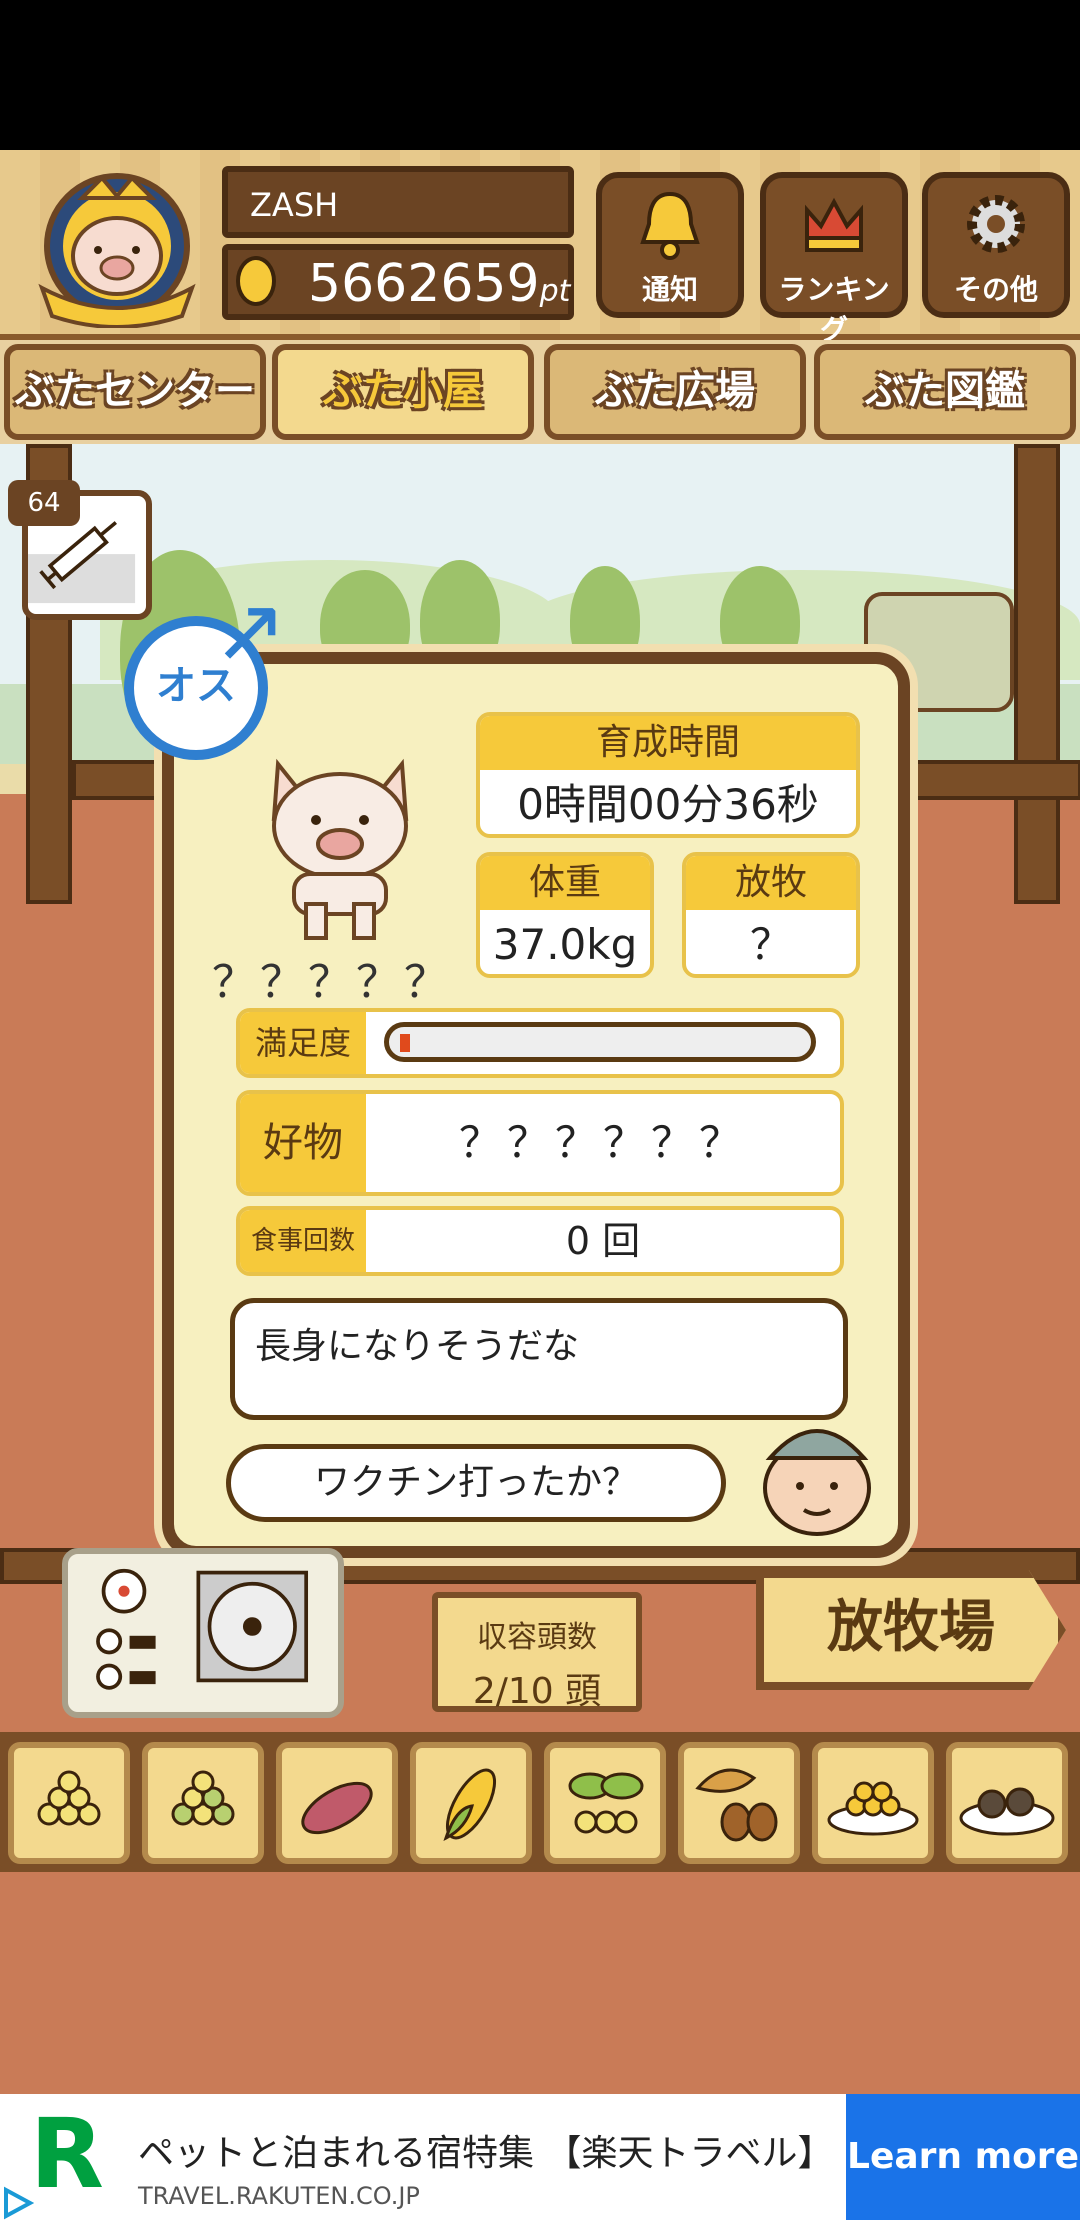 The width and height of the screenshot is (1080, 2220). What do you see at coordinates (540, 1983) in the screenshot?
I see `ground` at bounding box center [540, 1983].